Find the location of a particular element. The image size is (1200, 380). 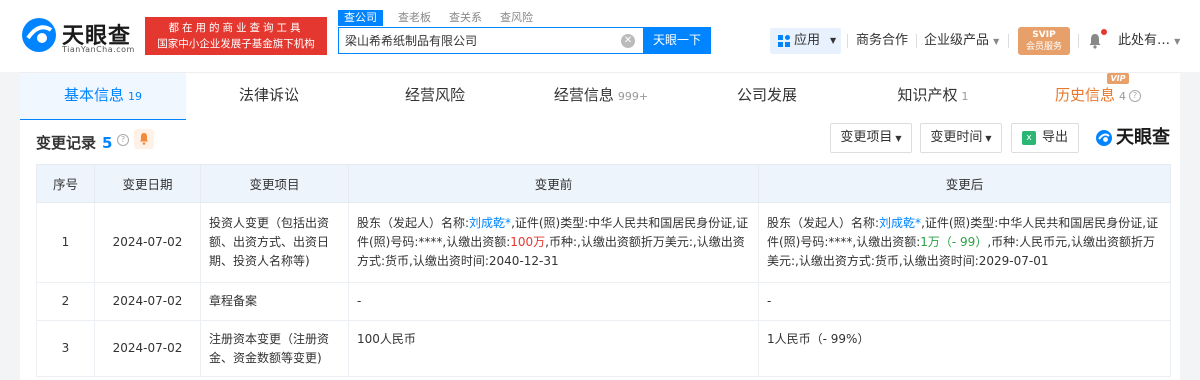

tab-operation: 经营信息 999+ is located at coordinates (601, 97).